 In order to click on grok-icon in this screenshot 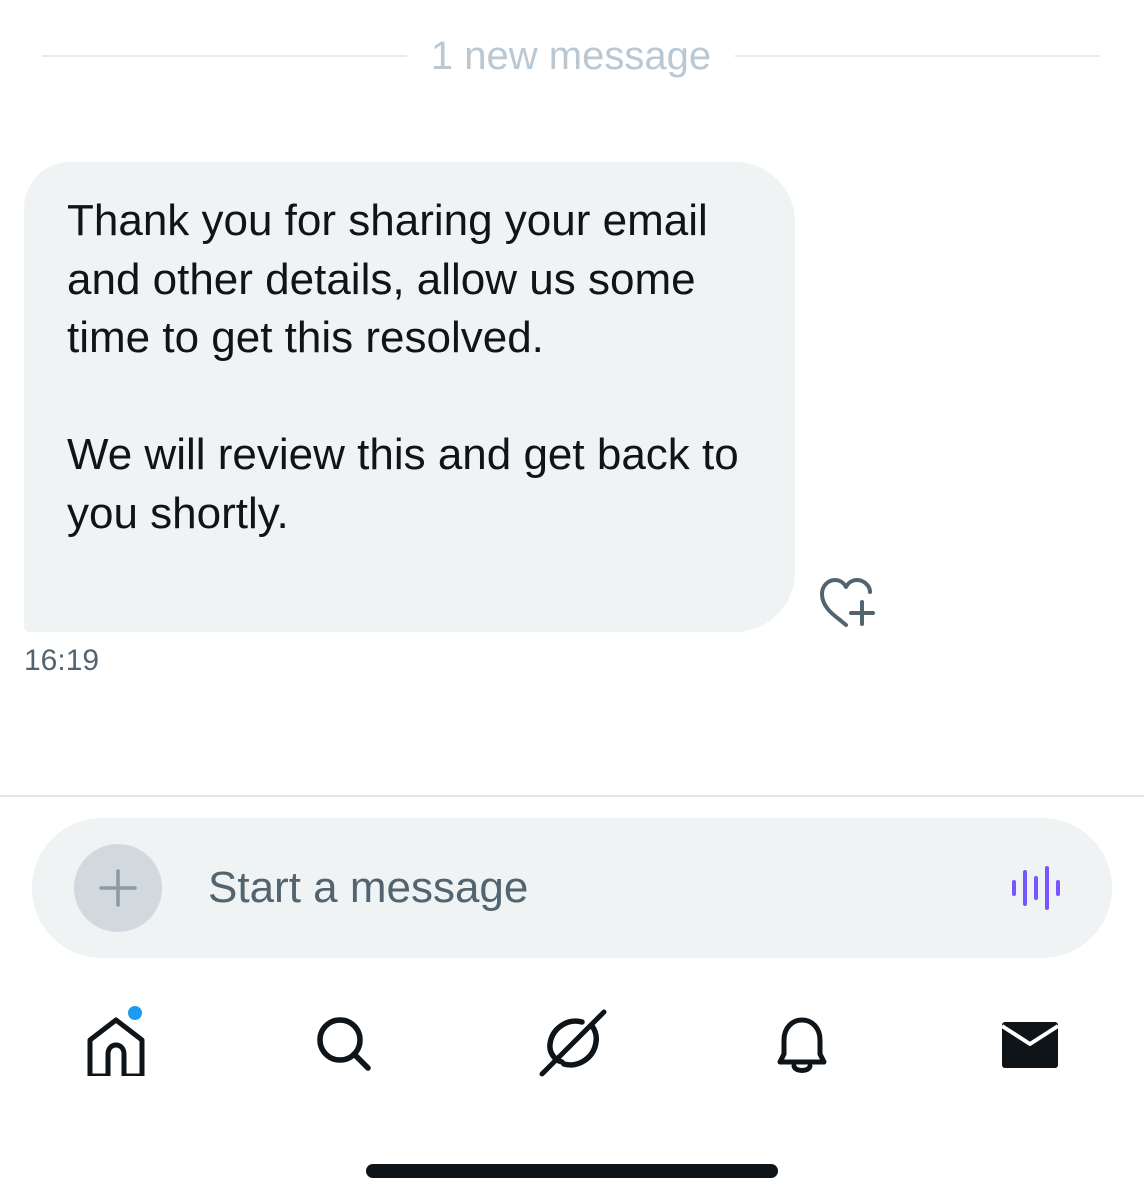, I will do `click(573, 1043)`.